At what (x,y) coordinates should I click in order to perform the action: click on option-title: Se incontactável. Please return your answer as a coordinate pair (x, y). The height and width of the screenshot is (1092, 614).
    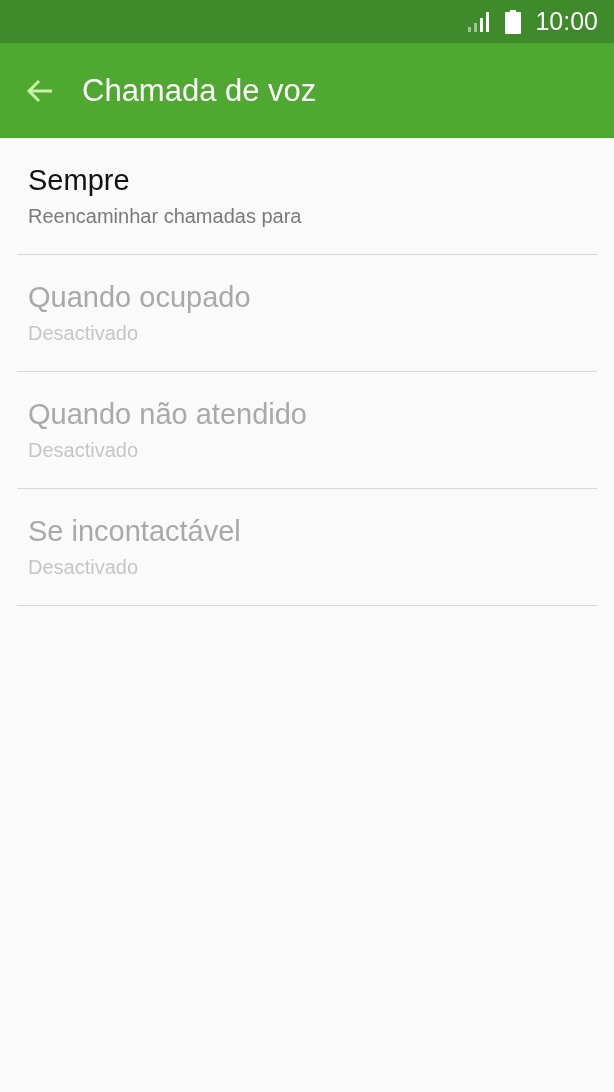
    Looking at the image, I should click on (135, 531).